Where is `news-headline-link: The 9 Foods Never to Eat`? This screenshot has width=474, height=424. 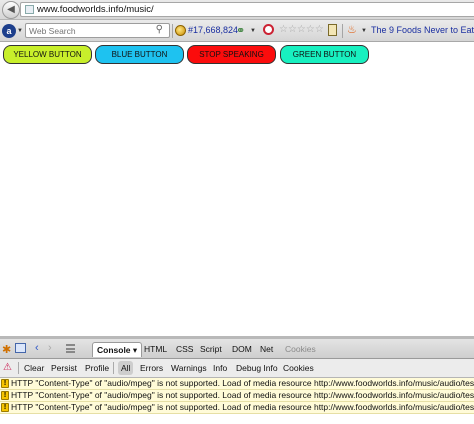 news-headline-link: The 9 Foods Never to Eat is located at coordinates (422, 30).